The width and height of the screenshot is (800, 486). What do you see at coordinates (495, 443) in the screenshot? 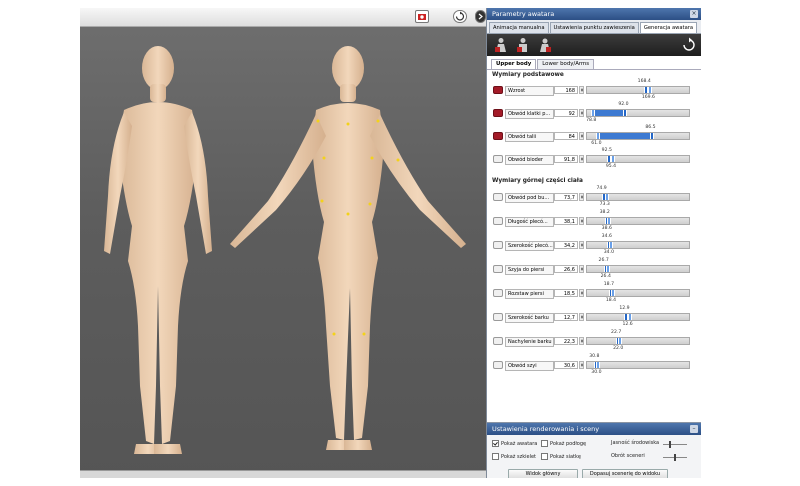
I see `show-avatar-checkbox` at bounding box center [495, 443].